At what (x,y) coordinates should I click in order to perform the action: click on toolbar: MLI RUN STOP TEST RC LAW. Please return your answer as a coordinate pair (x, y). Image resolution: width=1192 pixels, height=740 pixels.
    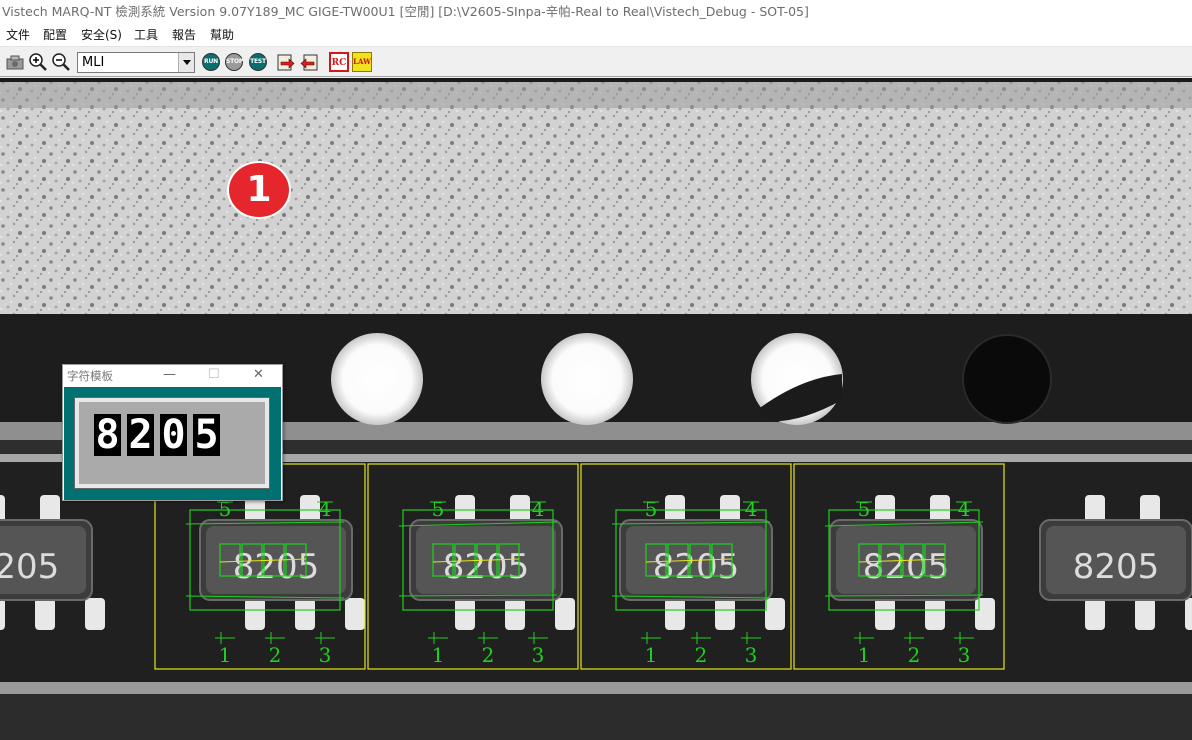
    Looking at the image, I should click on (596, 61).